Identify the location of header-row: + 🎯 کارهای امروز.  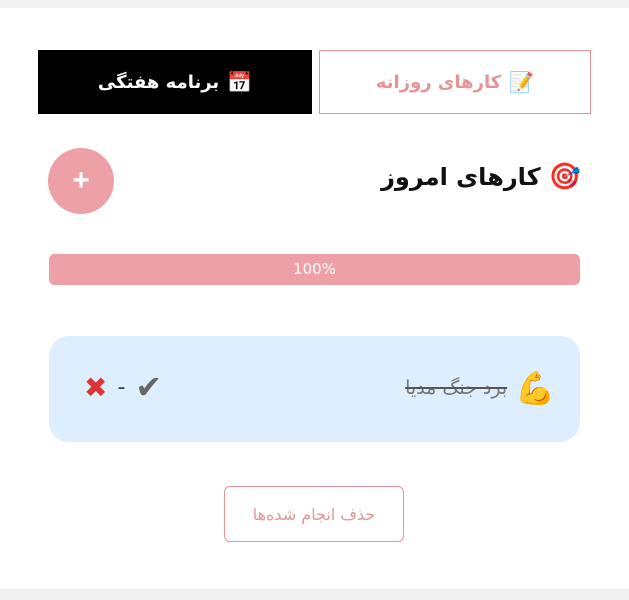
(314, 181).